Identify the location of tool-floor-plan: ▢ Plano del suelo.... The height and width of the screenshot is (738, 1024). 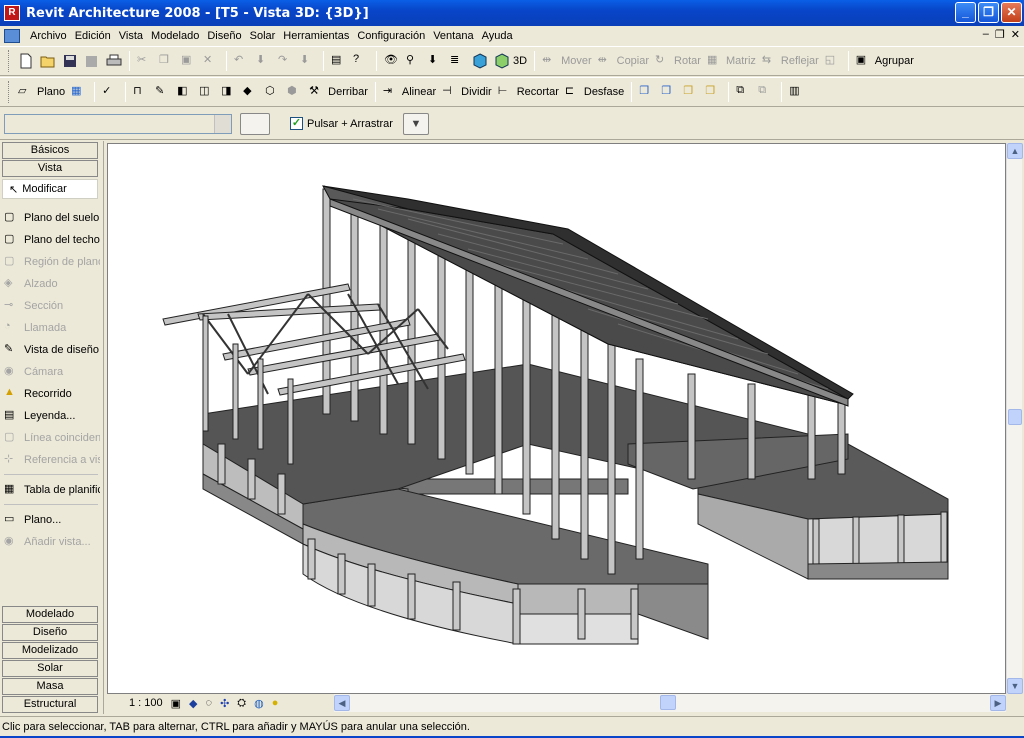
(52, 218).